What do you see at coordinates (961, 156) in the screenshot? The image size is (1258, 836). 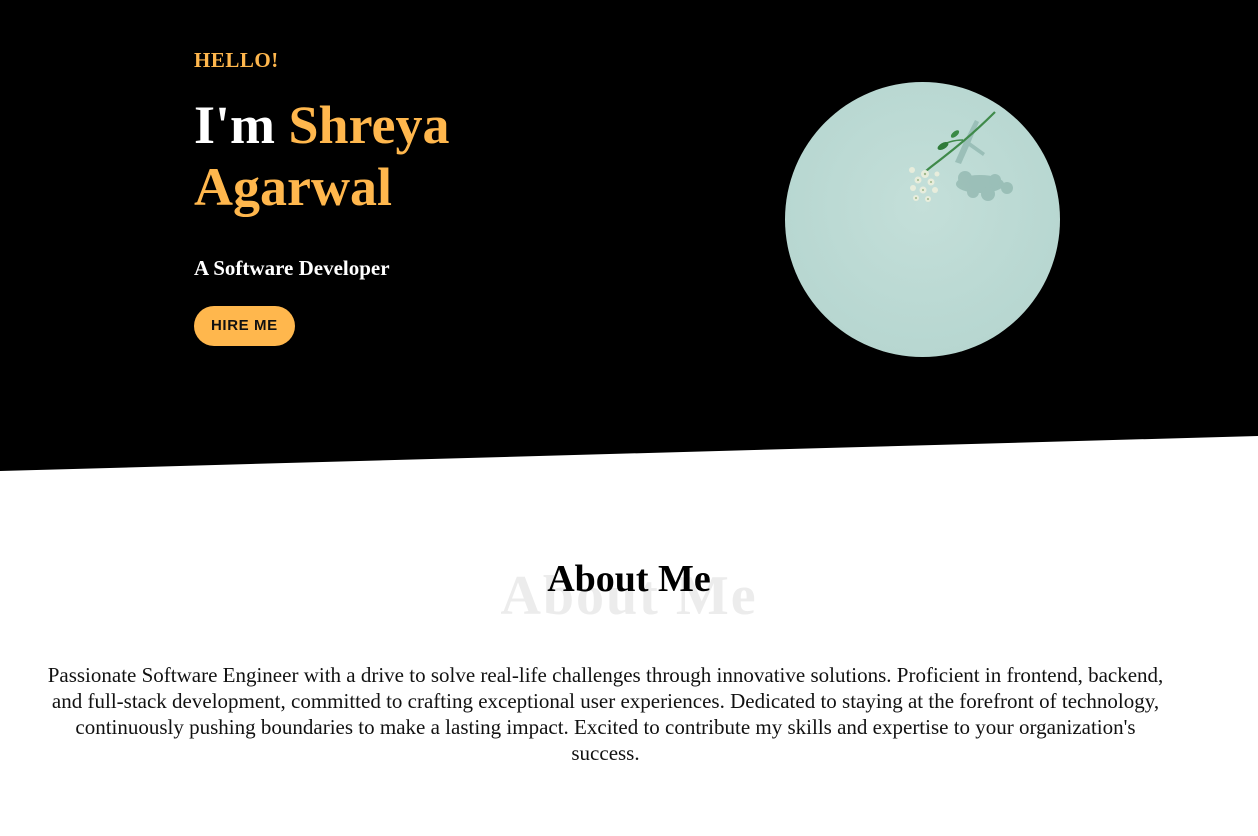 I see `flower-photo-icon` at bounding box center [961, 156].